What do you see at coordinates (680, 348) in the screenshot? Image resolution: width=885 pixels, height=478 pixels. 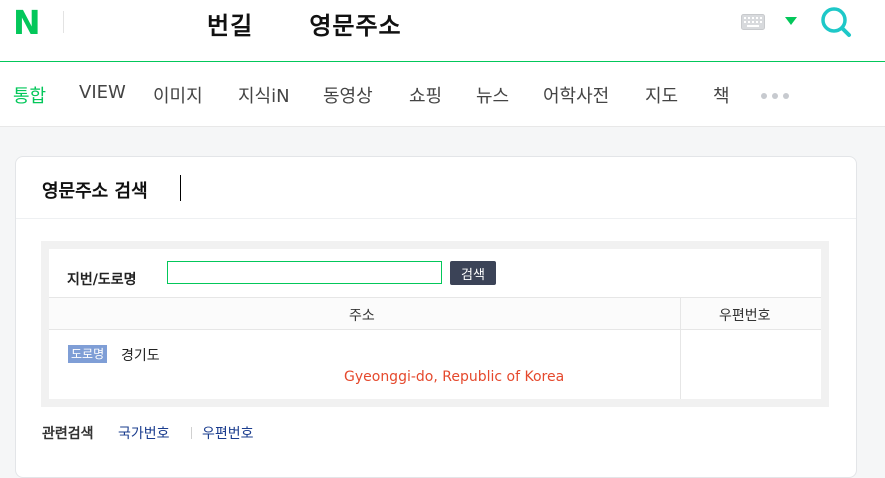 I see `column-divider` at bounding box center [680, 348].